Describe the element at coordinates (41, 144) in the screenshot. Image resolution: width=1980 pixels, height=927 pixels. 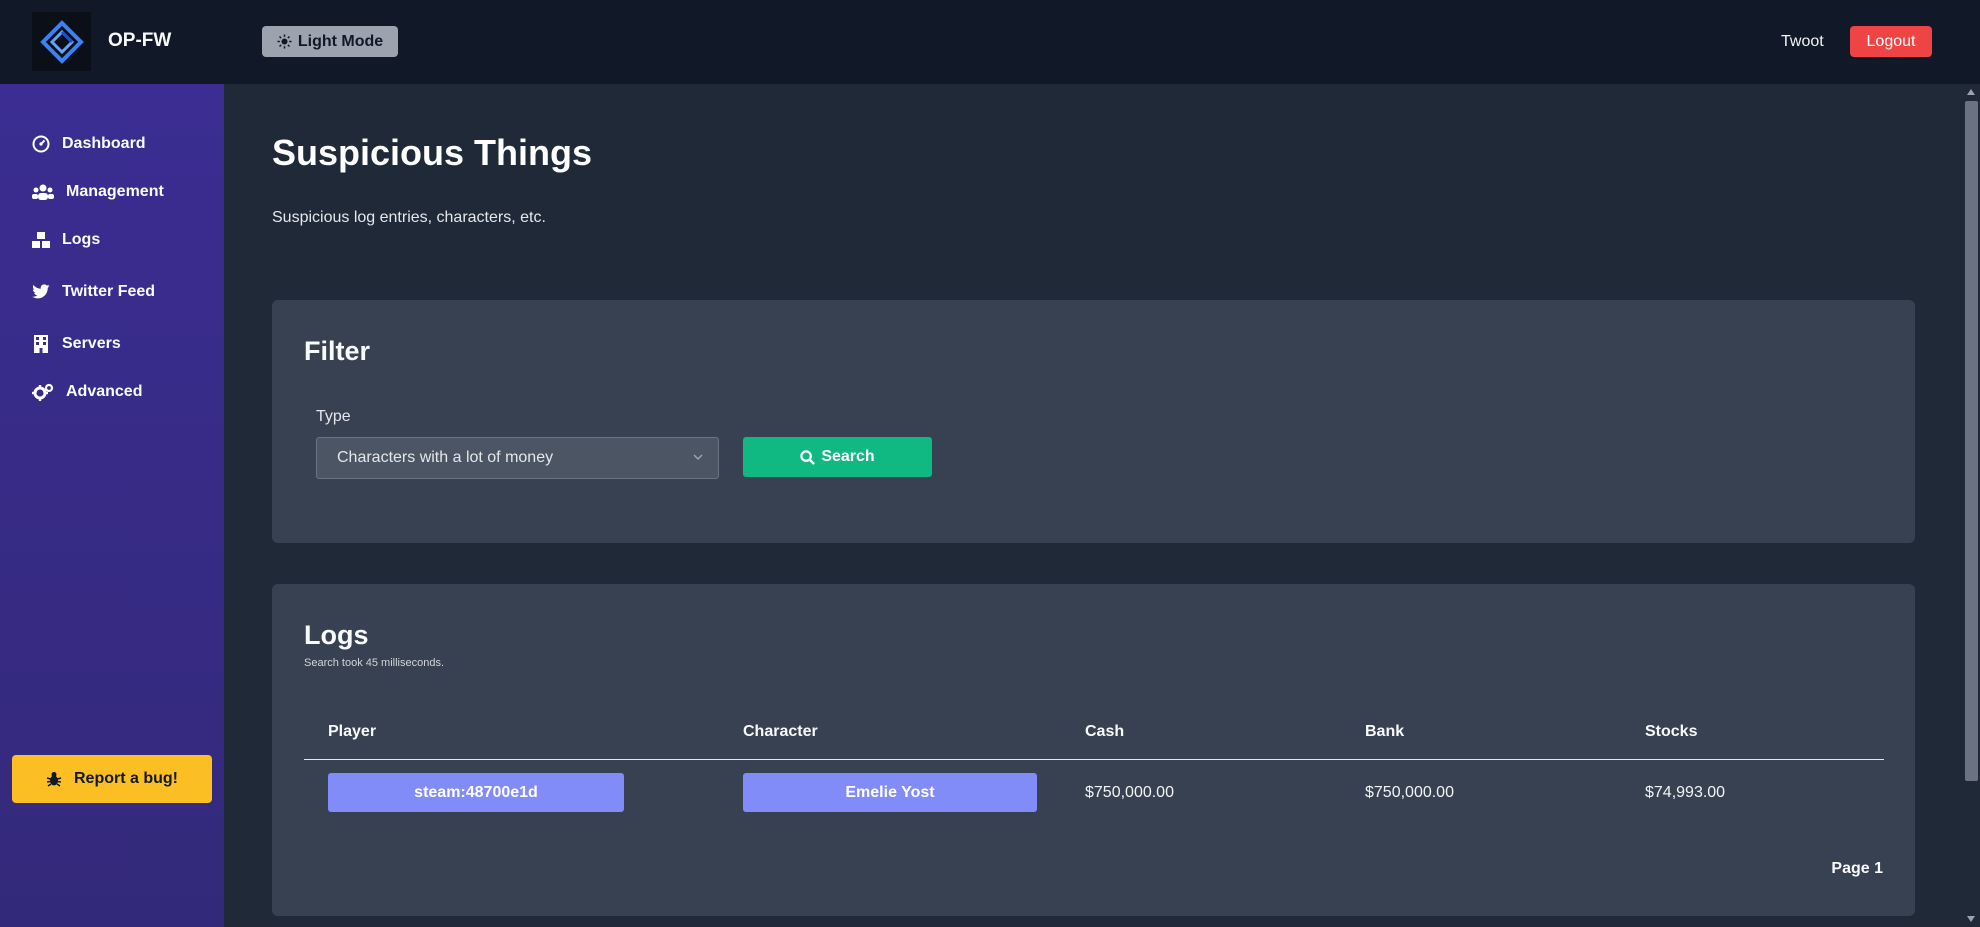
I see `dashboard-icon` at that location.